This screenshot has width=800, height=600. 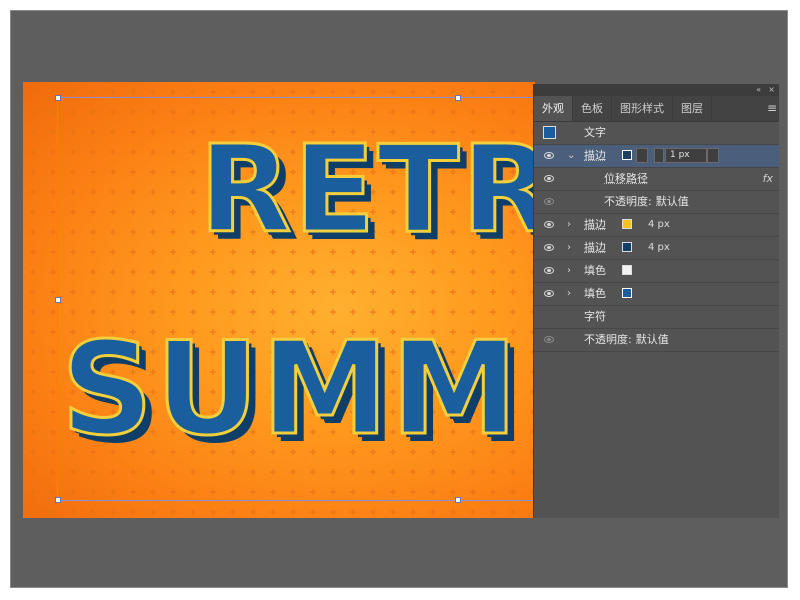 I want to click on tab-swatches: 色板, so click(x=592, y=108).